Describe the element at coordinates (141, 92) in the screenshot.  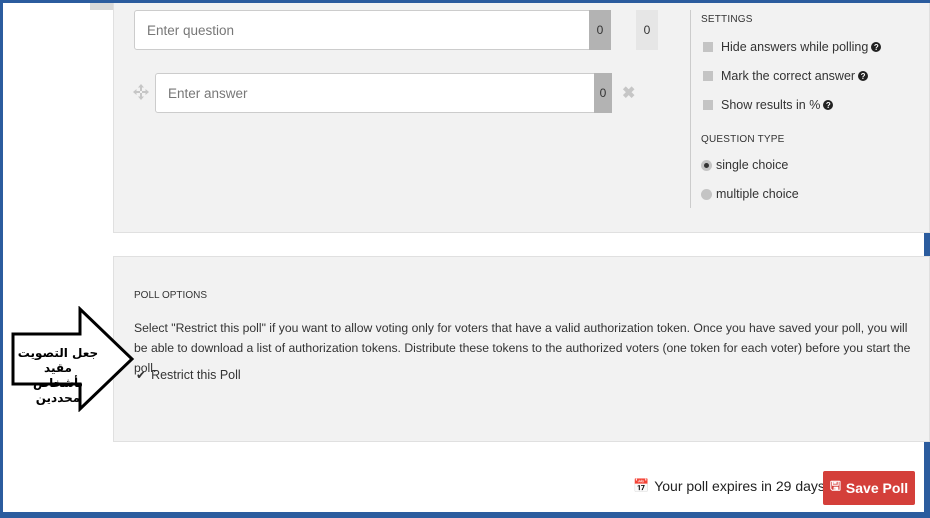
I see `move-icon` at that location.